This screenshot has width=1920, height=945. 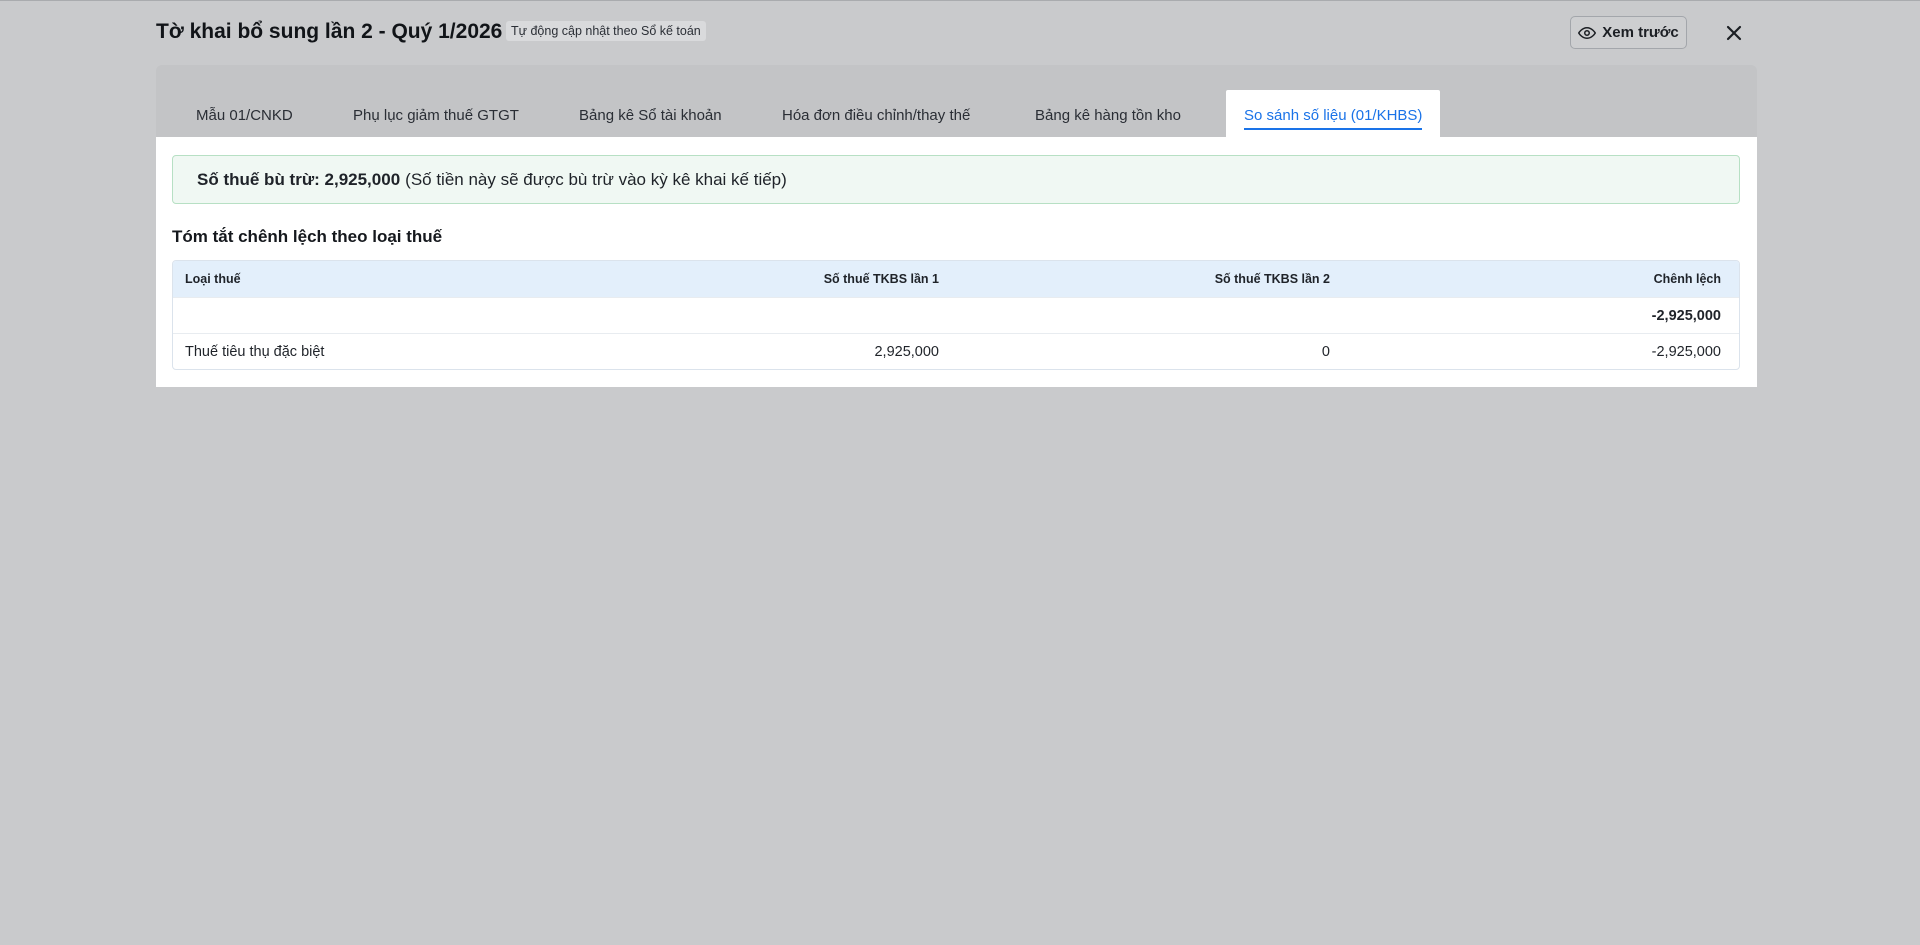 I want to click on column-header: Số thuế TKBS lần 1, so click(x=881, y=279).